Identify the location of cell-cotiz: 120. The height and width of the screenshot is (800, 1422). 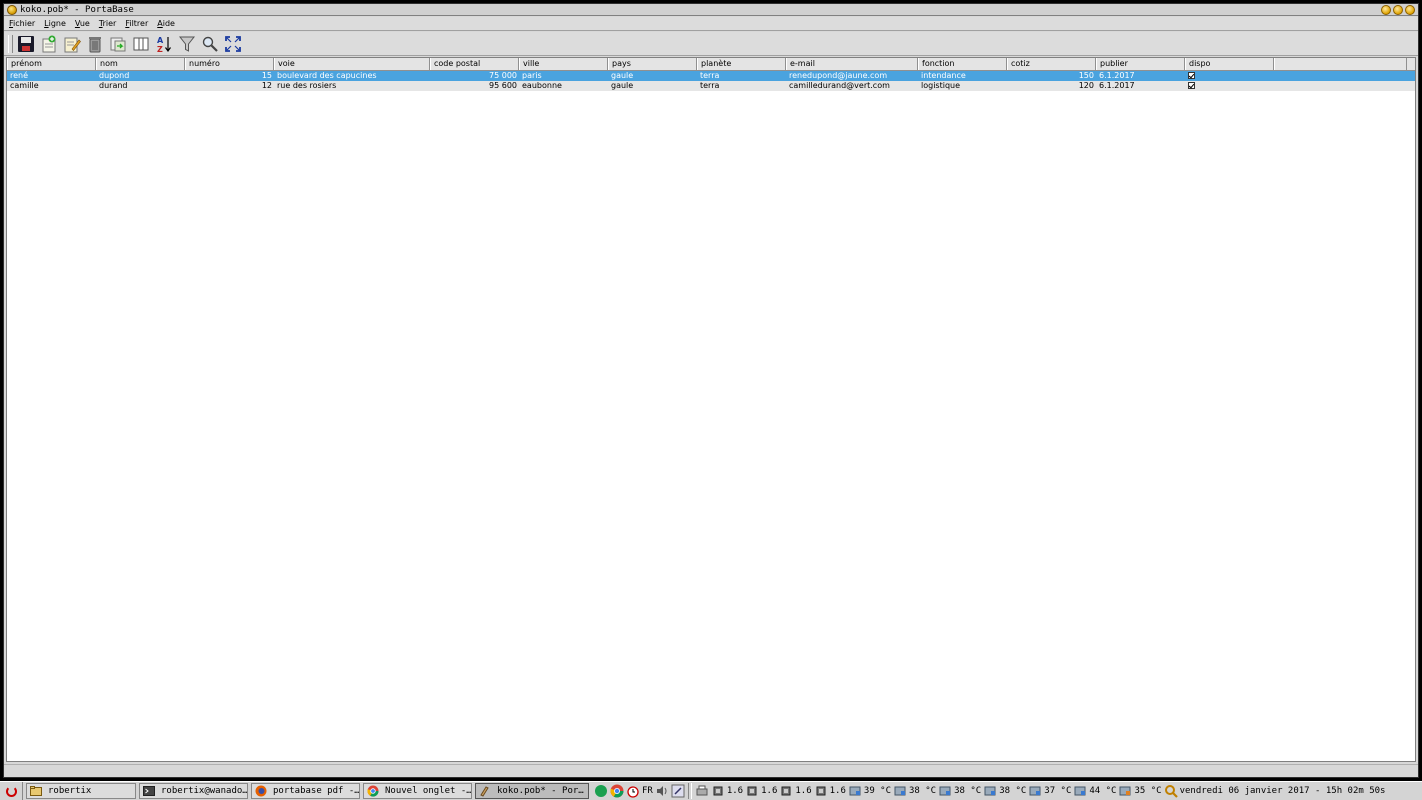
(1051, 86).